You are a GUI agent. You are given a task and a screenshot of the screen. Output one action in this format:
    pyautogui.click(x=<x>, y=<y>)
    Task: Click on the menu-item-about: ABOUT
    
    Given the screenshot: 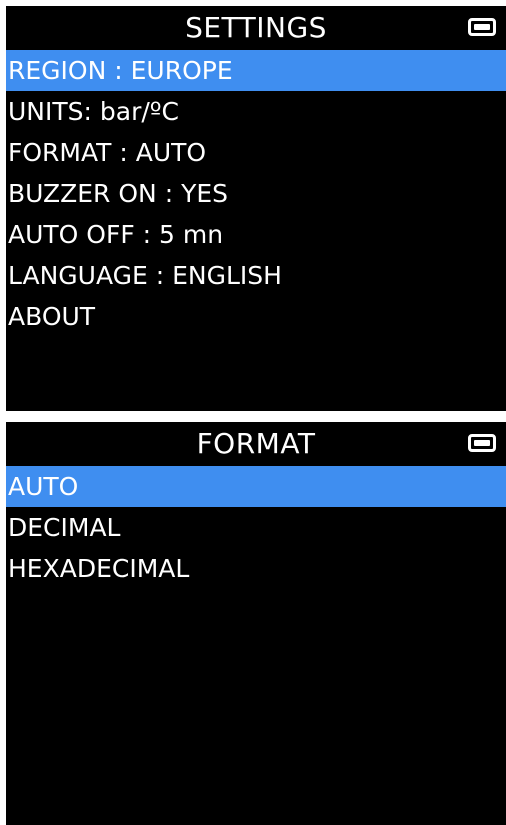 What is the action you would take?
    pyautogui.click(x=256, y=316)
    